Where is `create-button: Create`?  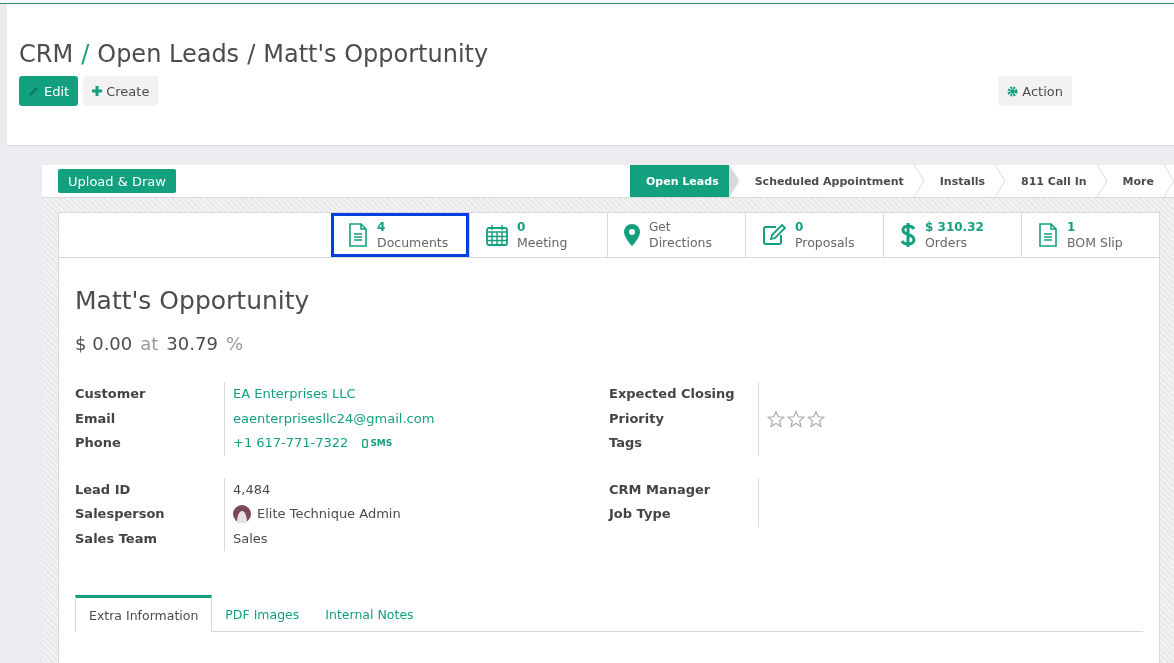 create-button: Create is located at coordinates (121, 91).